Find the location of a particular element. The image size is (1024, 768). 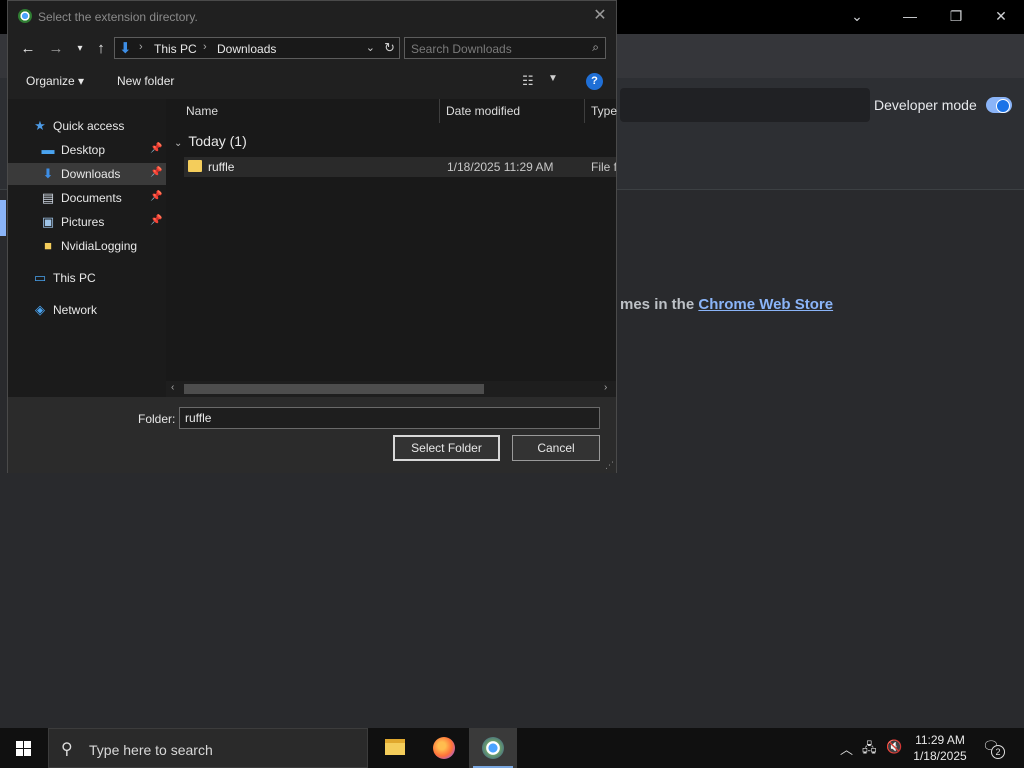

scroll-right-icon: › is located at coordinates (605, 387).